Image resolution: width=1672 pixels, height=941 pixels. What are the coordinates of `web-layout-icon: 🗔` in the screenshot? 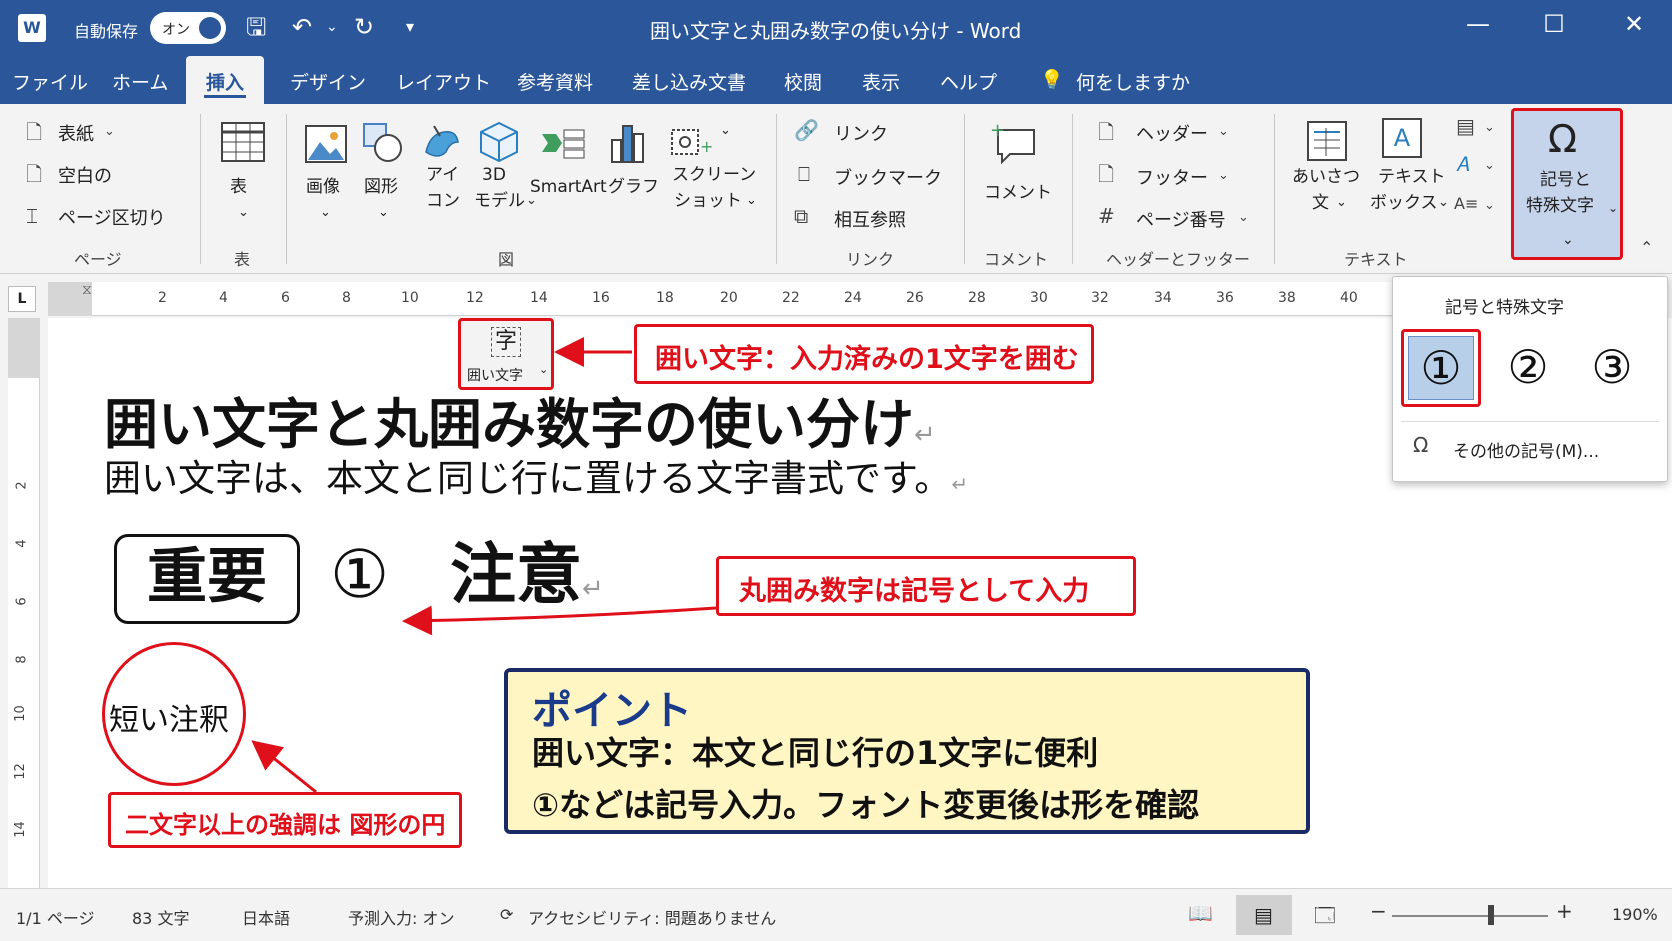 It's located at (1325, 918).